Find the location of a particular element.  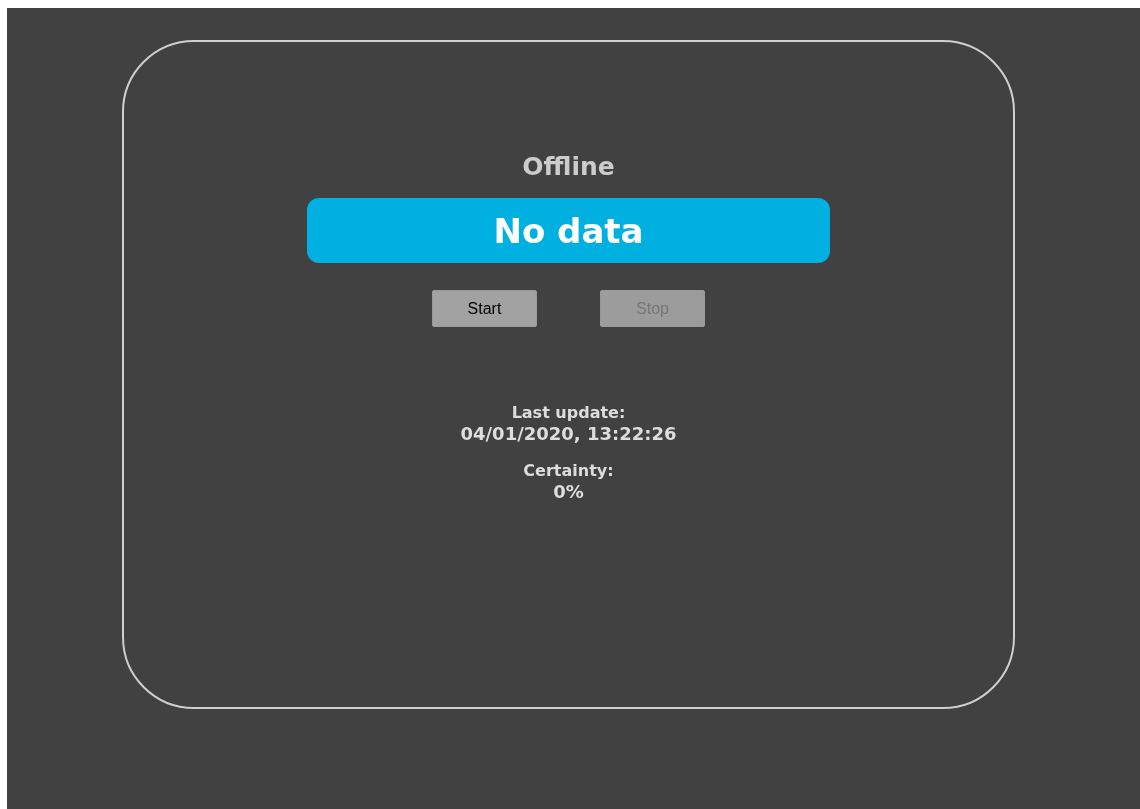

info-label: Last update: is located at coordinates (568, 412).